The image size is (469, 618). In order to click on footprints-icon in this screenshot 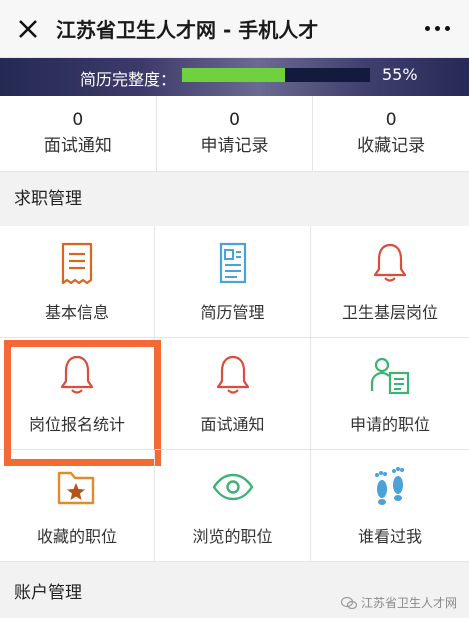, I will do `click(390, 487)`.